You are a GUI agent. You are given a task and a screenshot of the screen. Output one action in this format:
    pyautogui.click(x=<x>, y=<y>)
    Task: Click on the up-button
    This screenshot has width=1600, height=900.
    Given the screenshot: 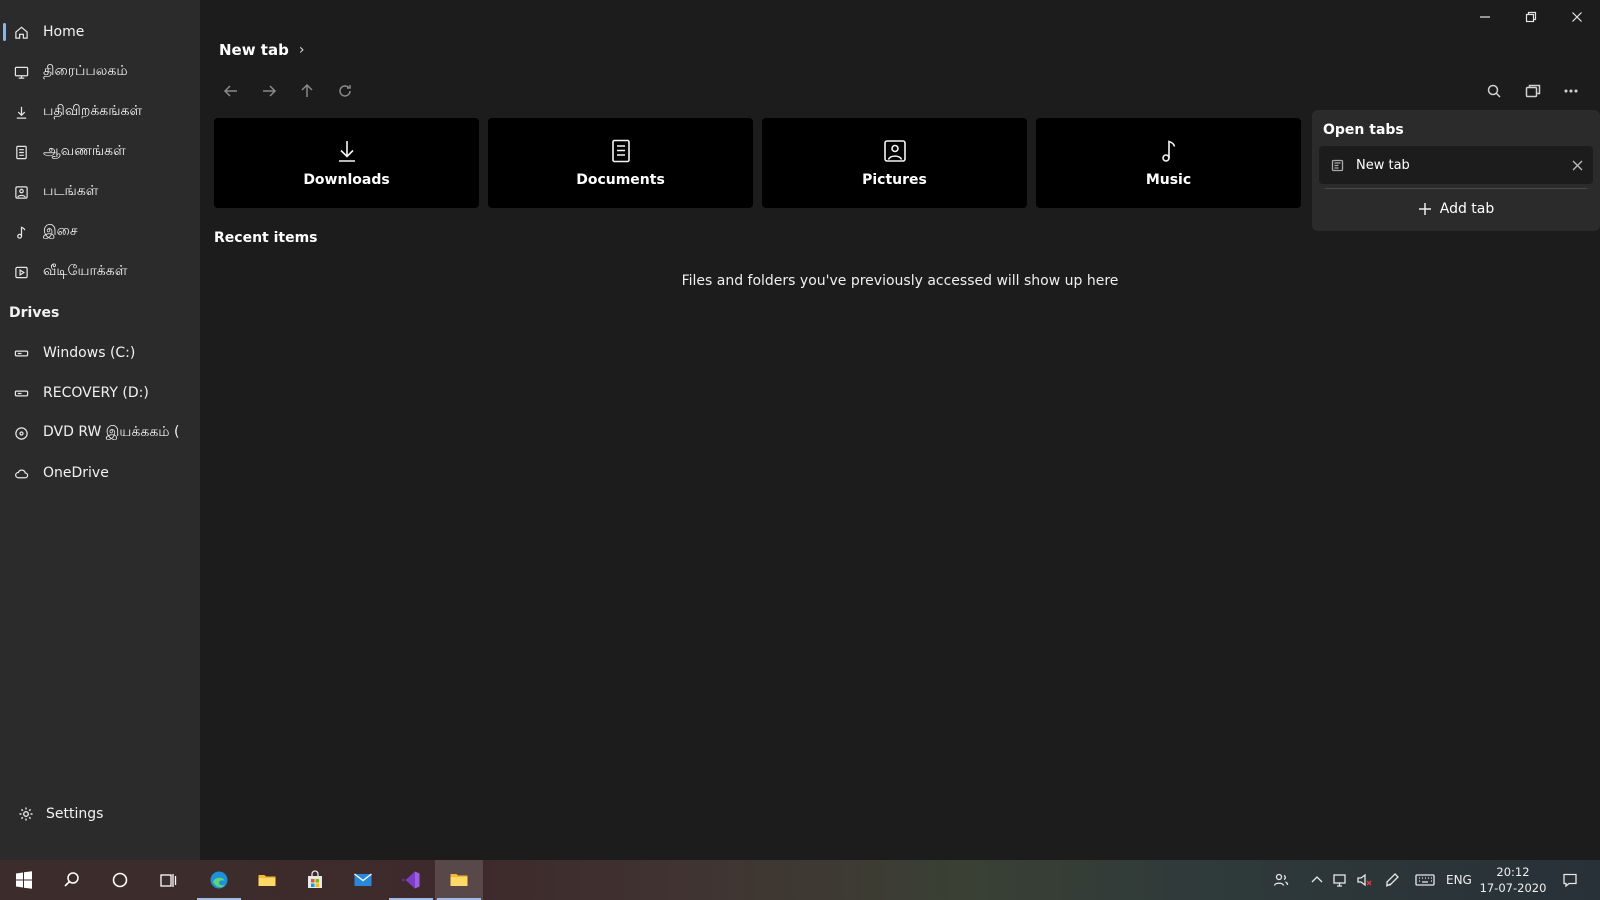 What is the action you would take?
    pyautogui.click(x=307, y=91)
    